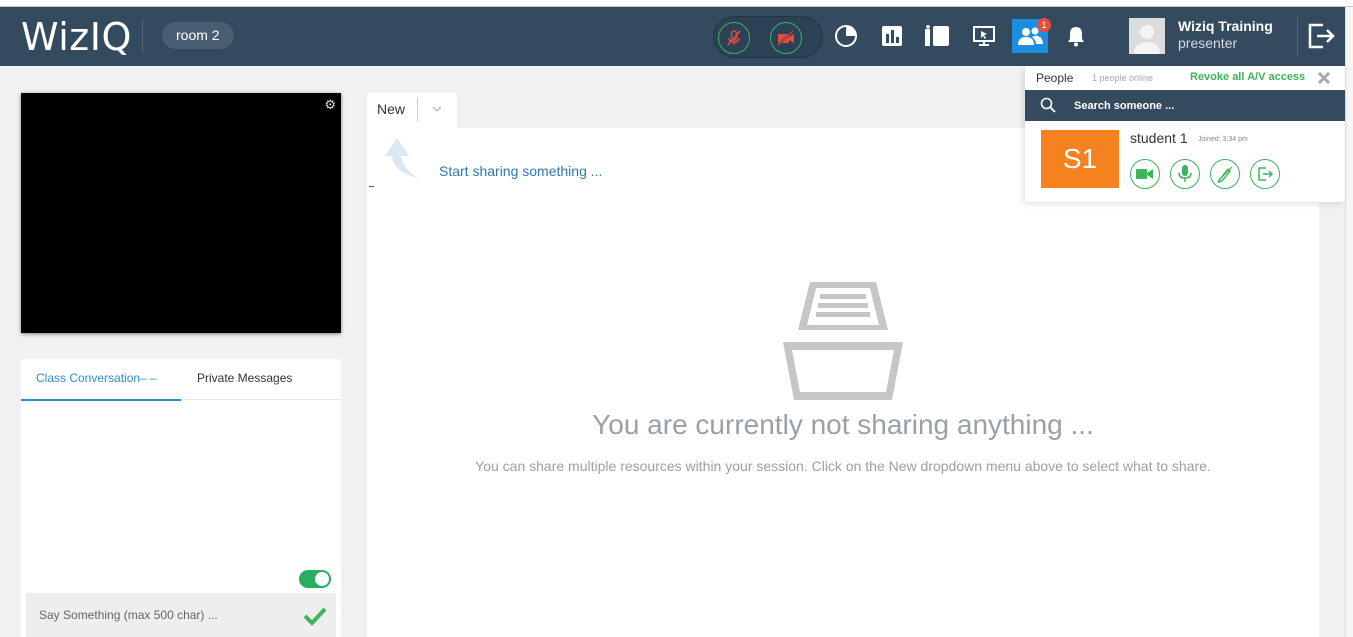 The height and width of the screenshot is (637, 1353). Describe the element at coordinates (1145, 174) in the screenshot. I see `student-camera-icon` at that location.